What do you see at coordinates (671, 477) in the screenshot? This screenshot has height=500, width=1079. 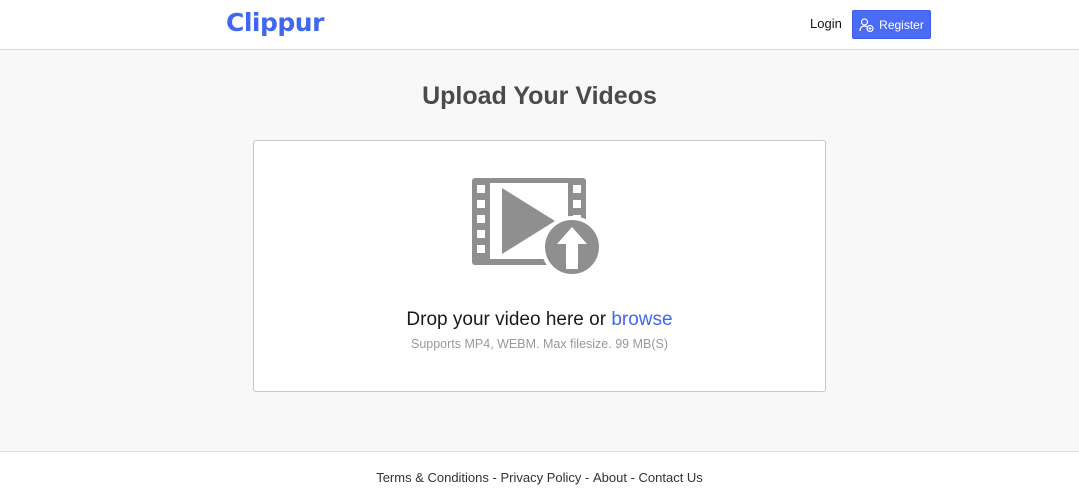 I see `contact-link: Contact Us` at bounding box center [671, 477].